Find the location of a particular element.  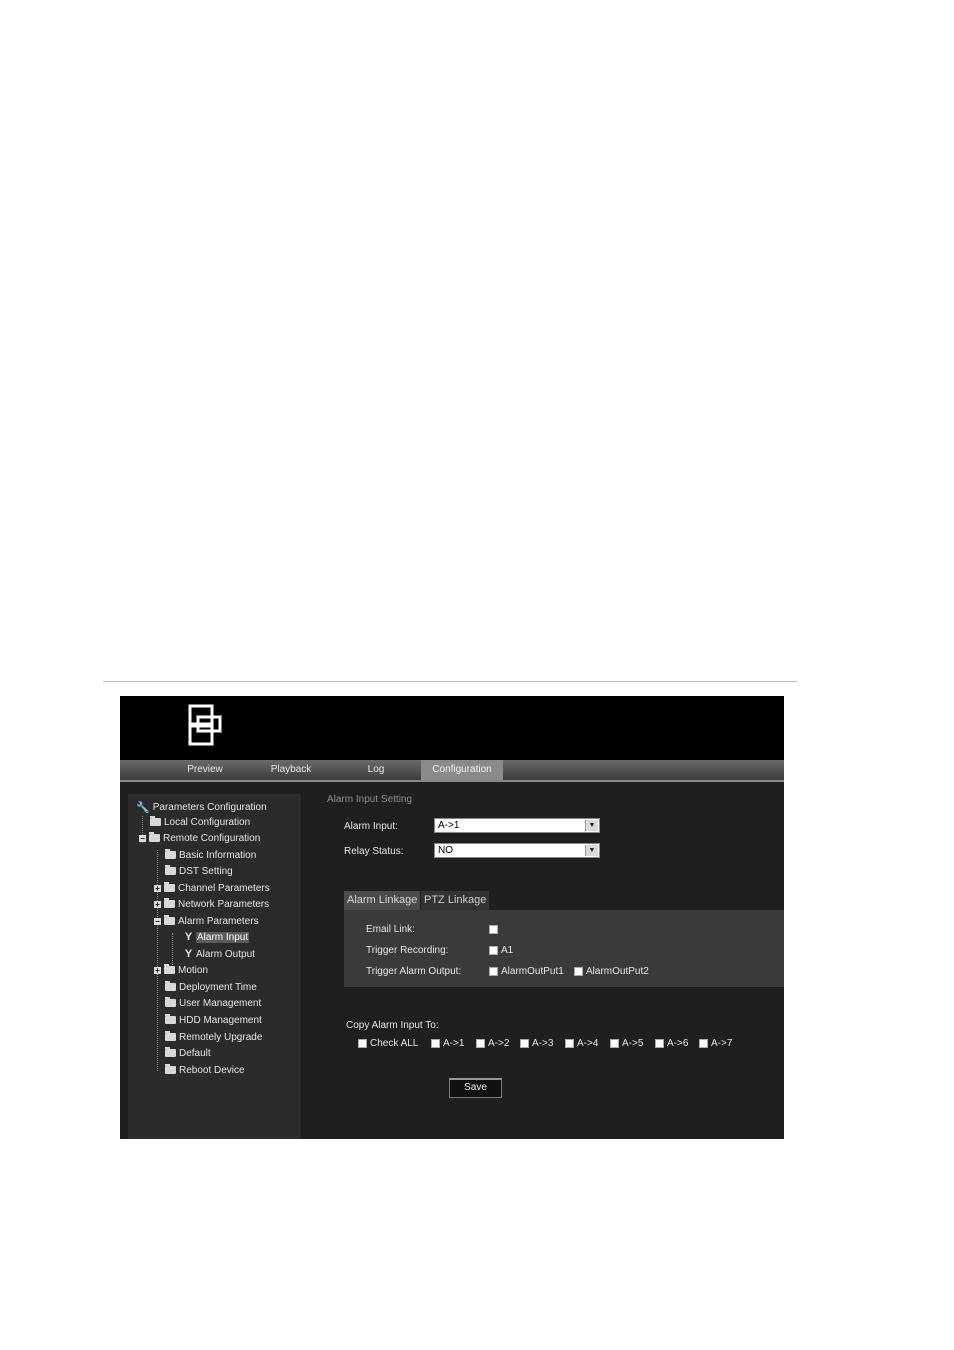

nav-bar: Preview Playback Log Configuration is located at coordinates (452, 771).